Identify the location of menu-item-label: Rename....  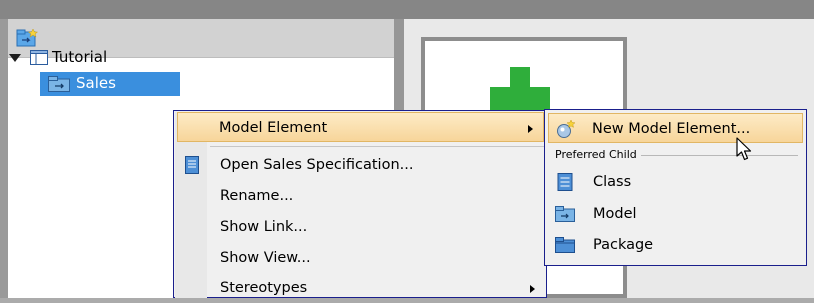
(257, 196).